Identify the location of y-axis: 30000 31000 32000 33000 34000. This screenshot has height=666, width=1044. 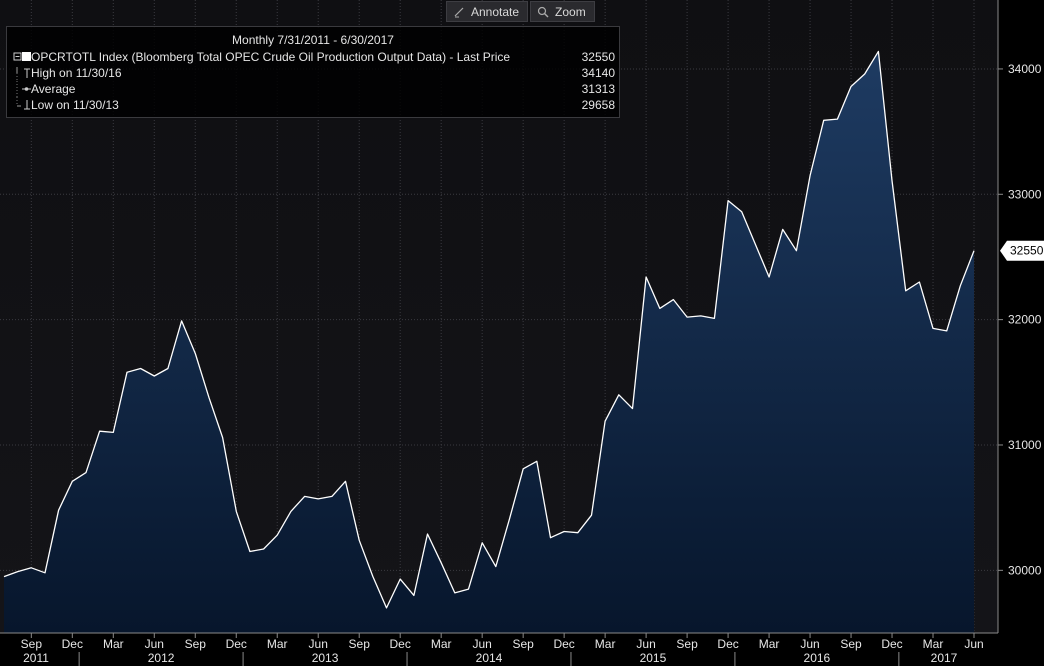
(1020, 319).